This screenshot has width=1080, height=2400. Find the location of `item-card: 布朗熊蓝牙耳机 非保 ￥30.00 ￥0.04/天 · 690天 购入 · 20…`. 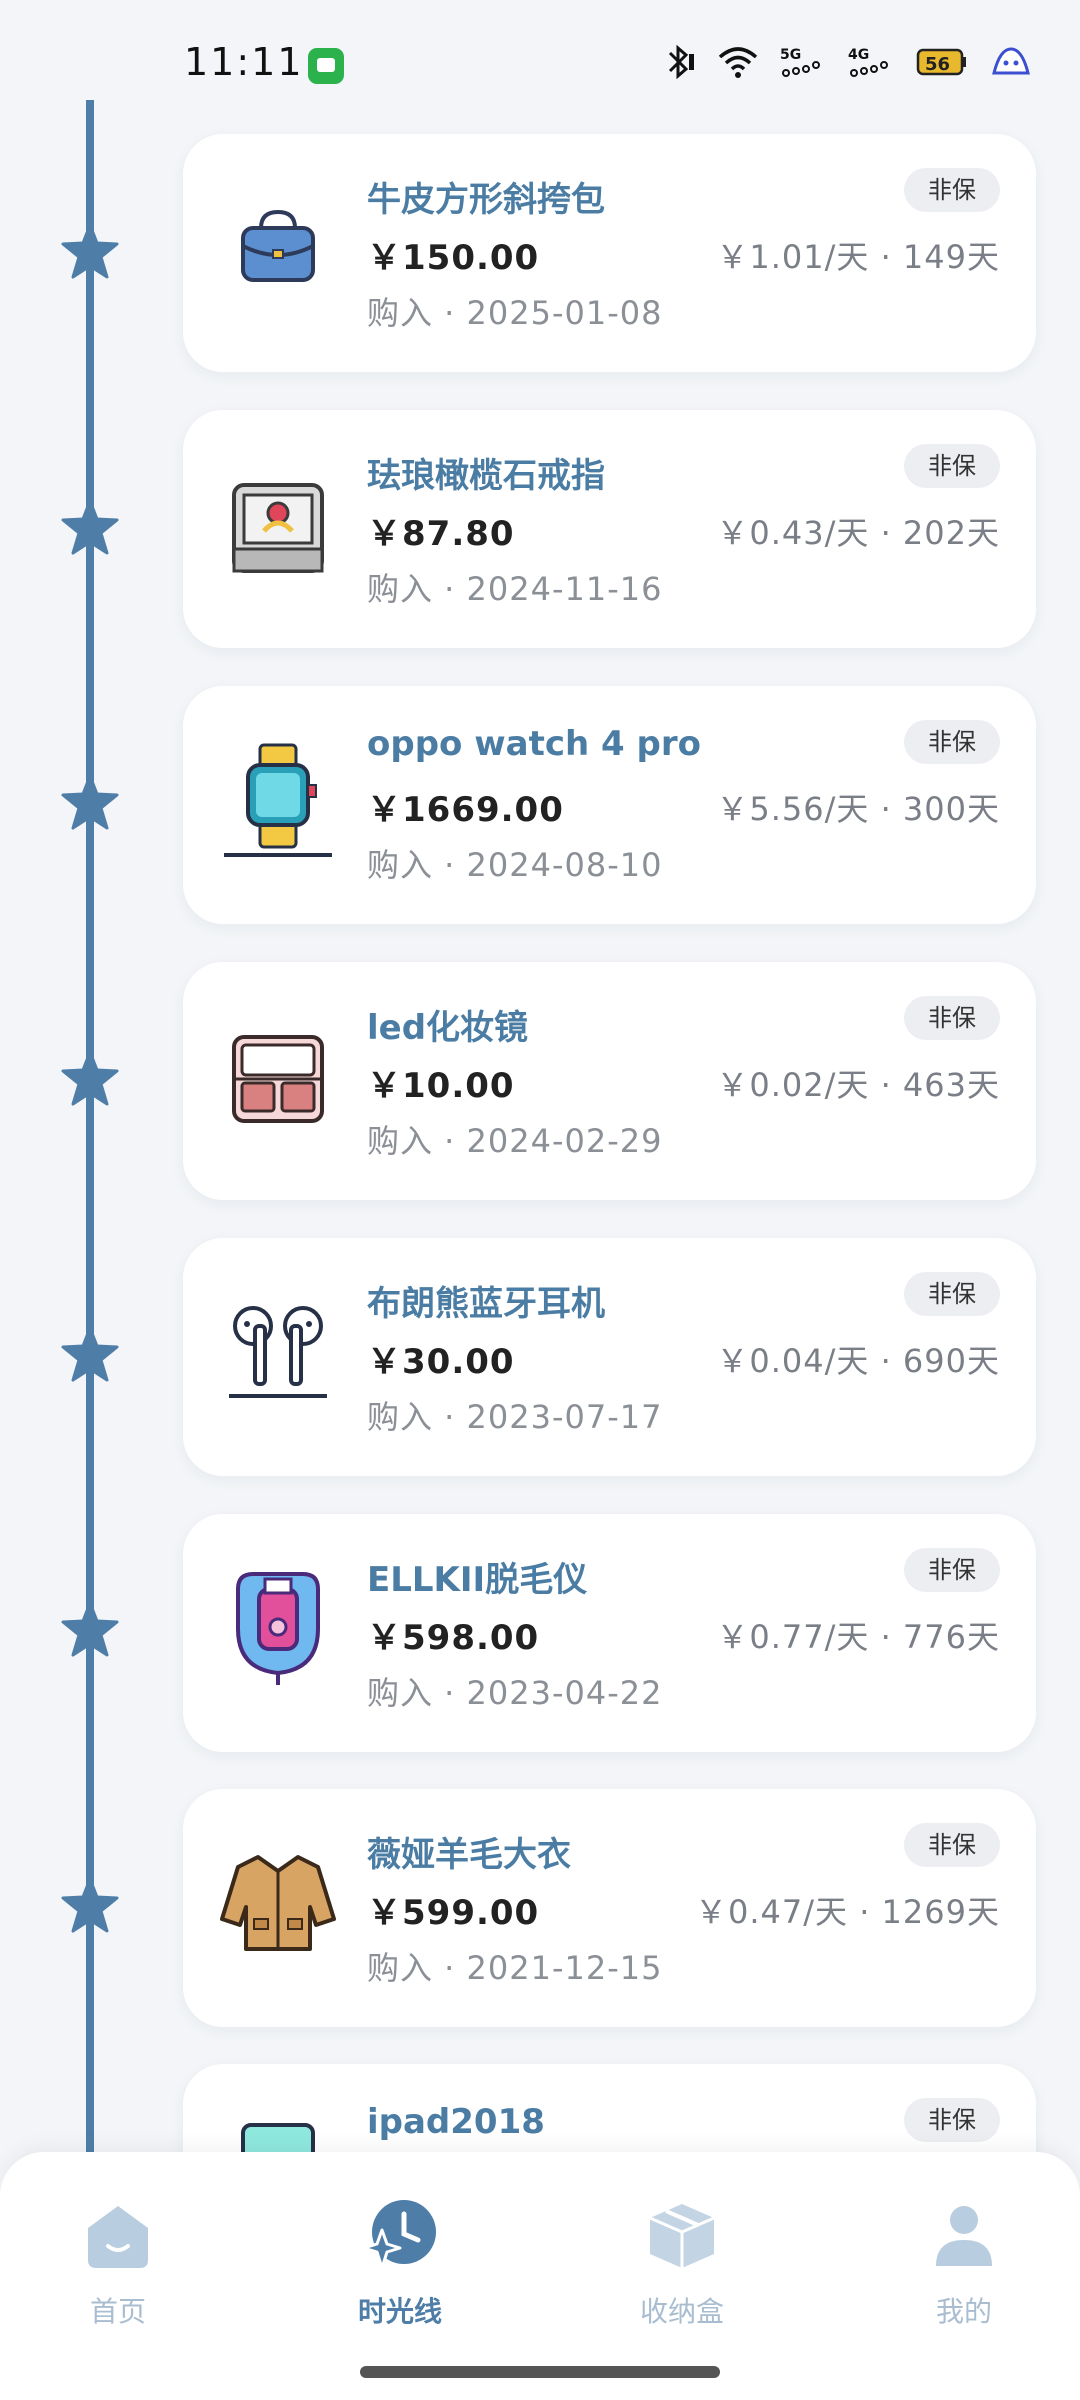

item-card: 布朗熊蓝牙耳机 非保 ￥30.00 ￥0.04/天 · 690天 购入 · 20… is located at coordinates (609, 1357).